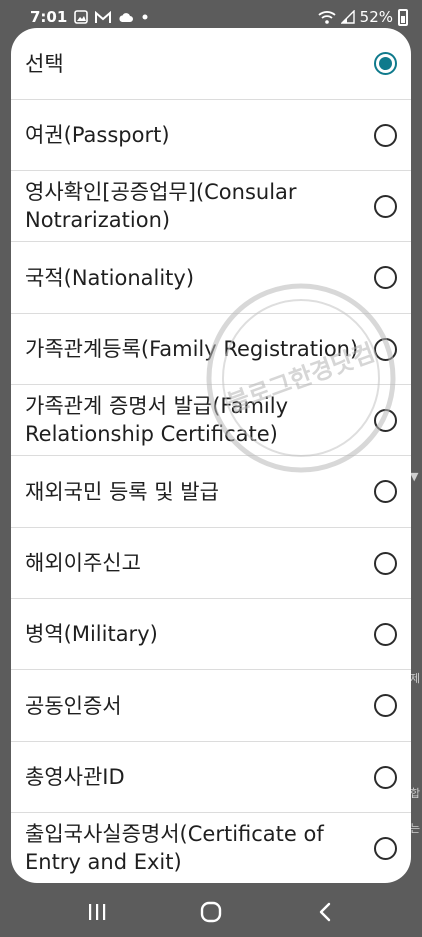 This screenshot has width=422, height=937. I want to click on option-label: 영사확인[공증업무](Consular Notrarization), so click(161, 206).